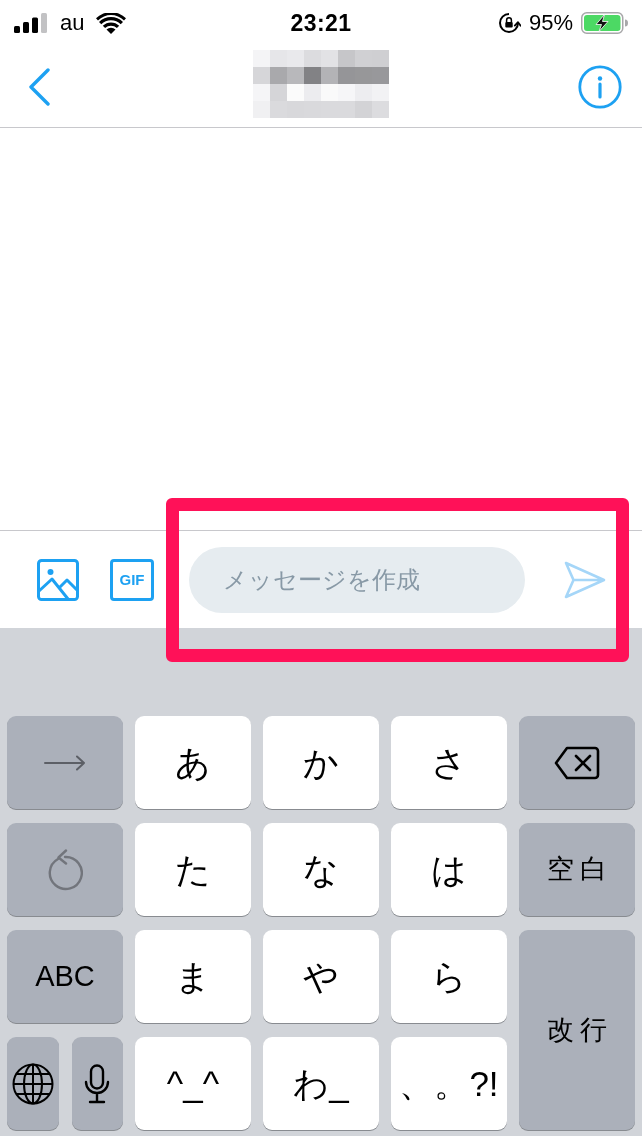  I want to click on keyboard-key: さ, so click(449, 762).